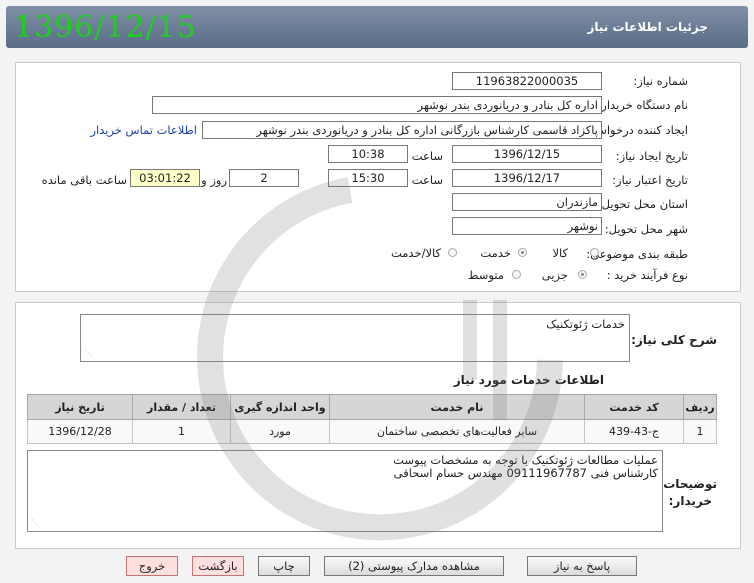 This screenshot has height=583, width=754. Describe the element at coordinates (634, 407) in the screenshot. I see `col-service-code: کد خدمت` at that location.